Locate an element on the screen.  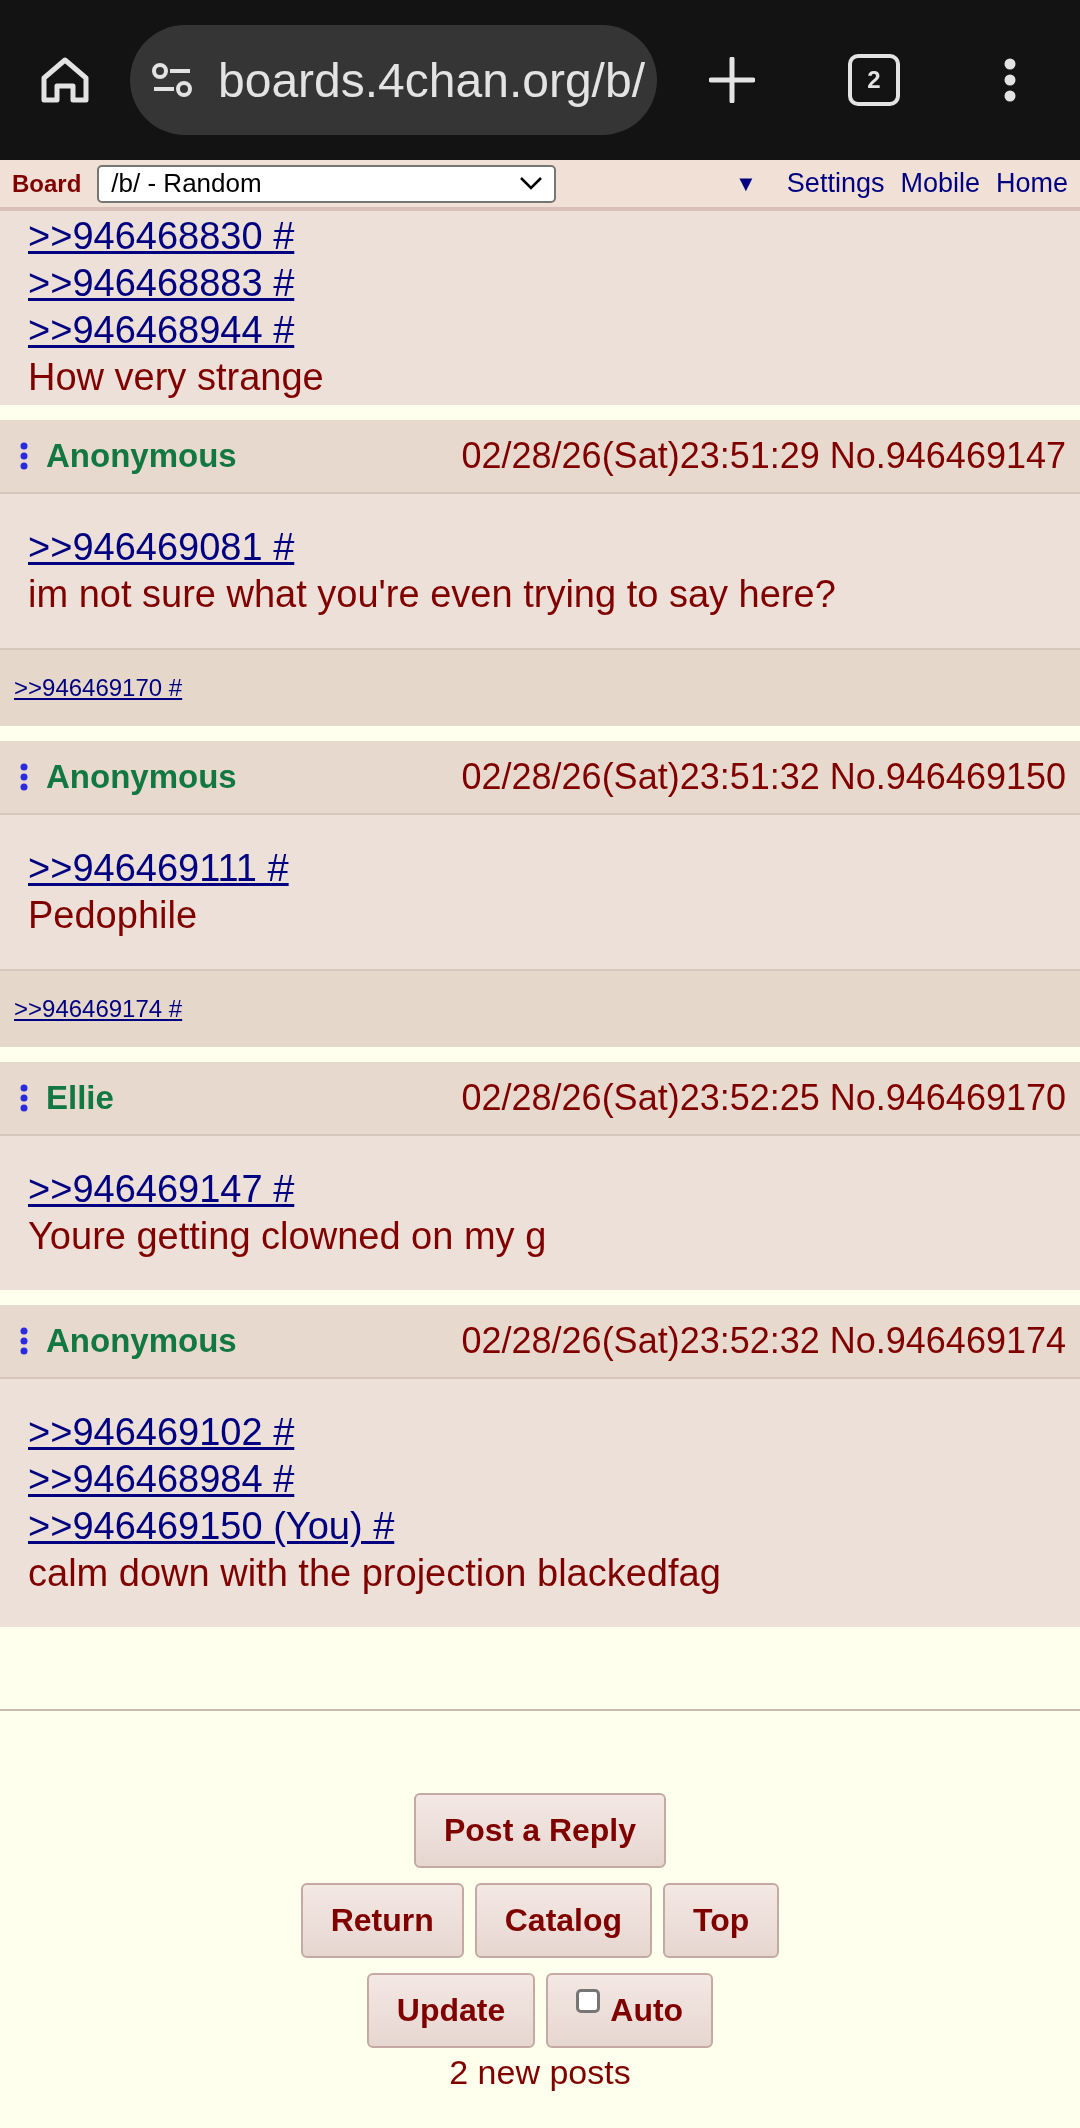
nav-button: Return is located at coordinates (382, 1920).